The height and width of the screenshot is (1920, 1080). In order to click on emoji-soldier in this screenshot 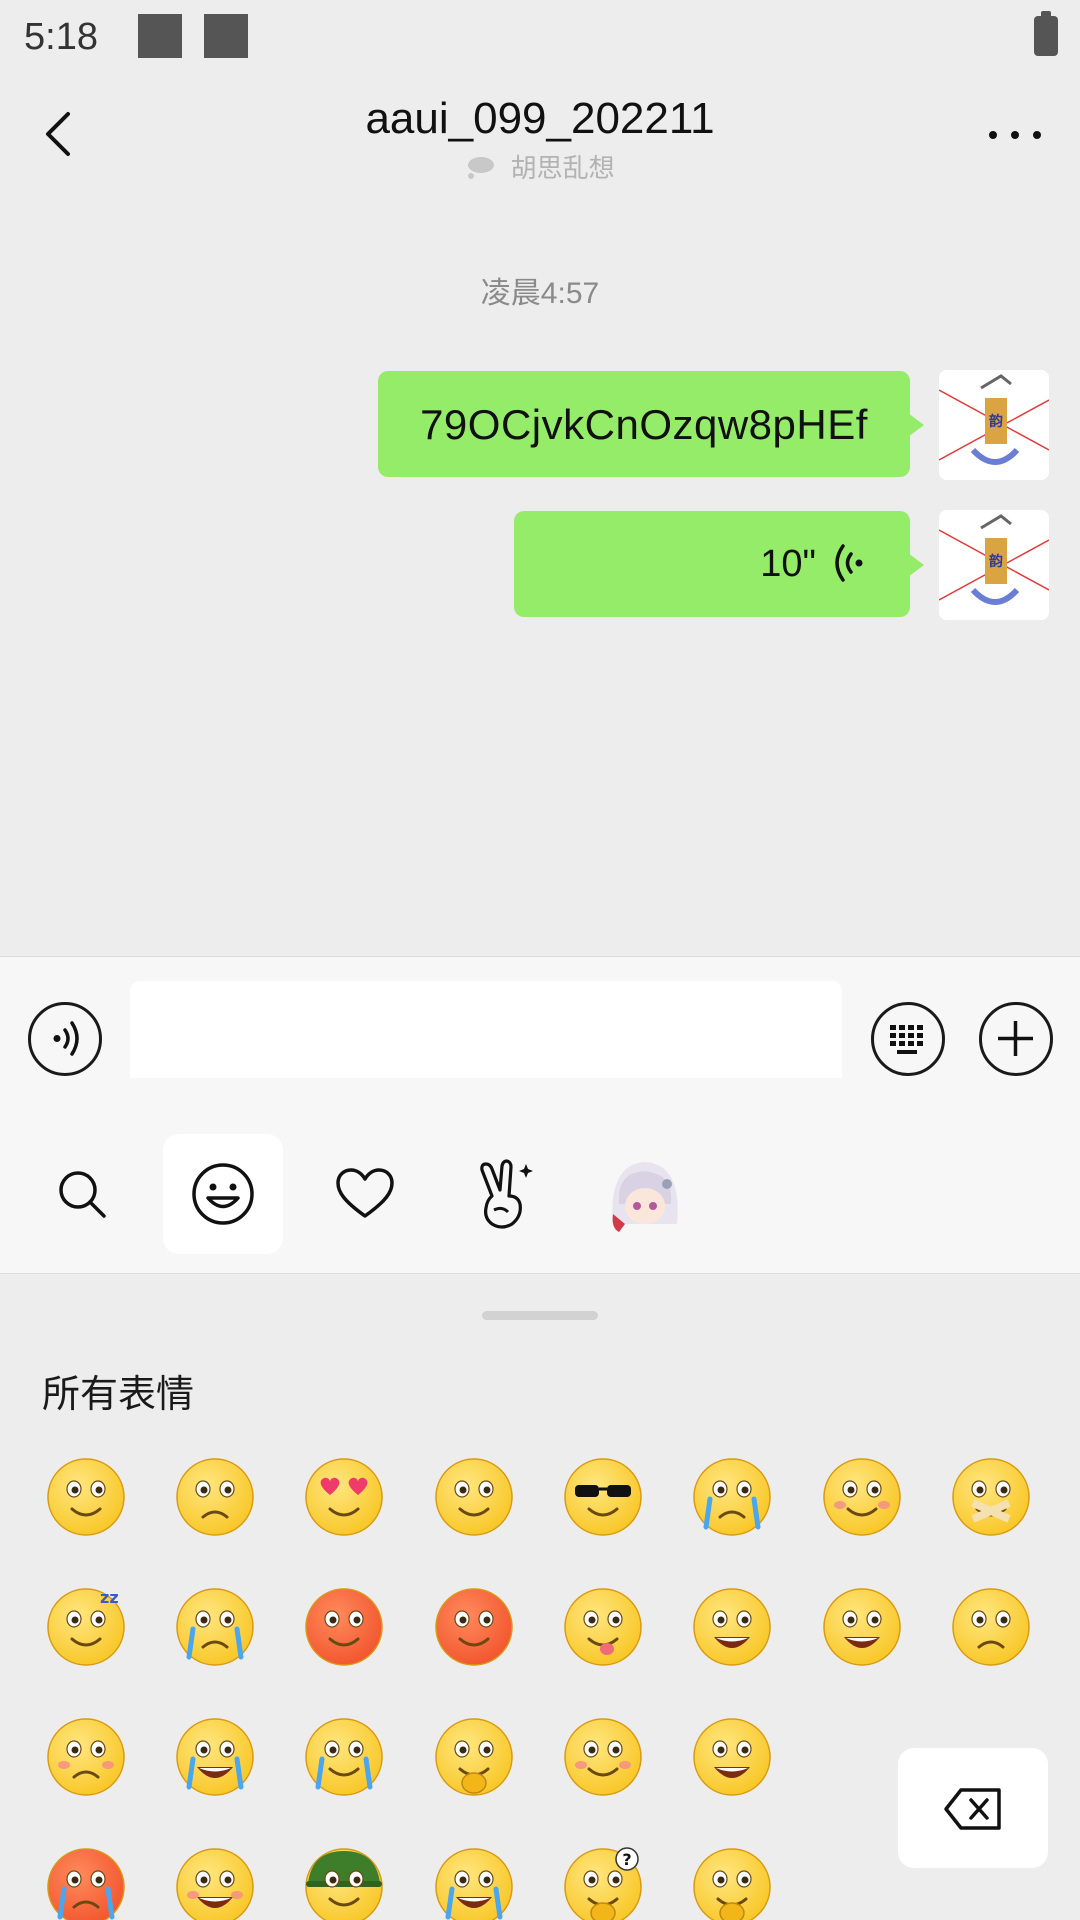, I will do `click(344, 1883)`.